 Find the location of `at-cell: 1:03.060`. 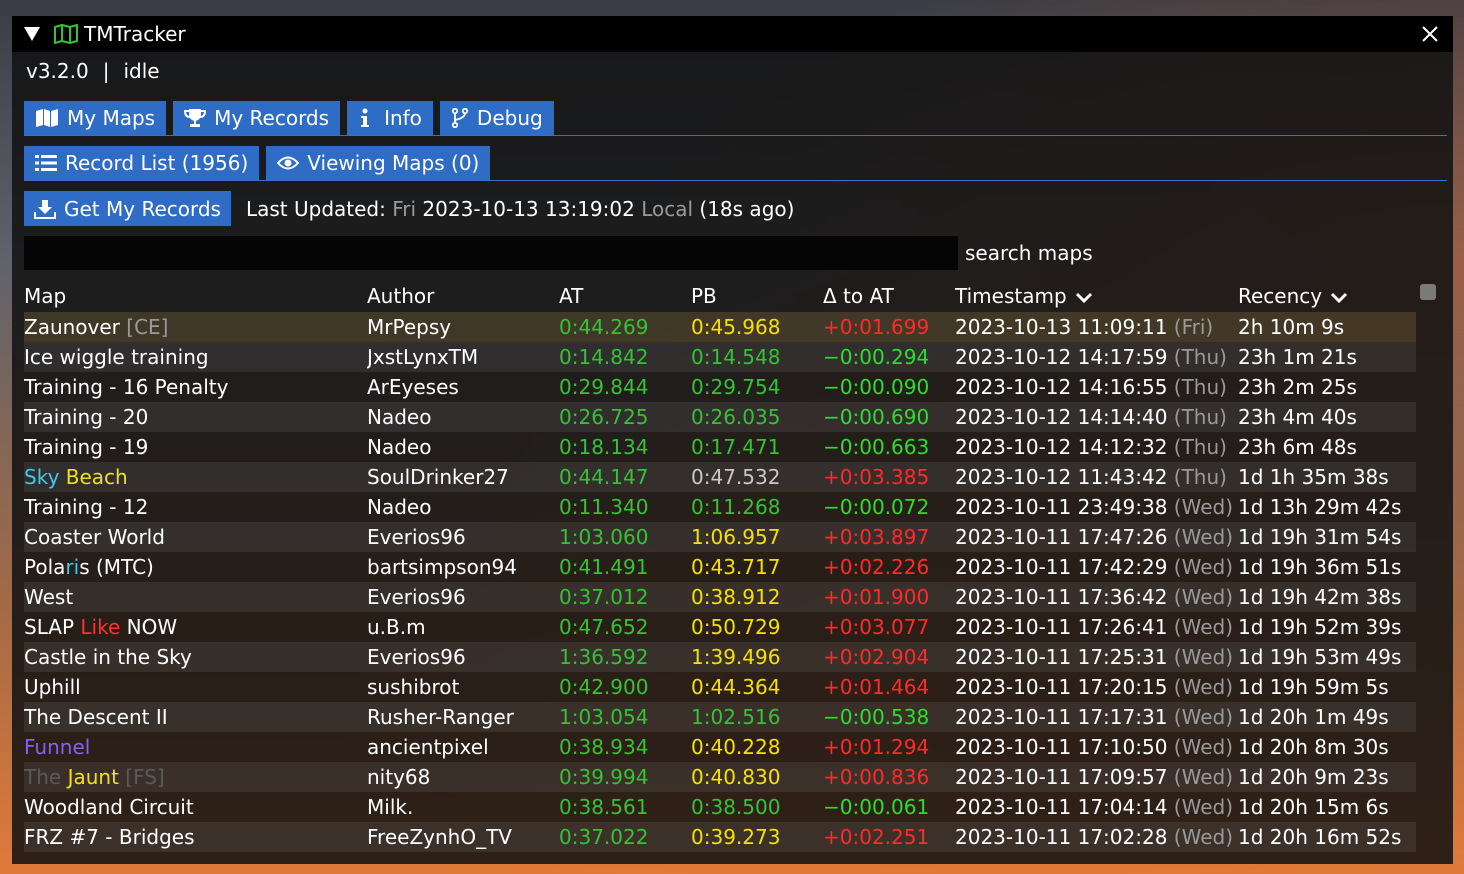

at-cell: 1:03.060 is located at coordinates (625, 537).